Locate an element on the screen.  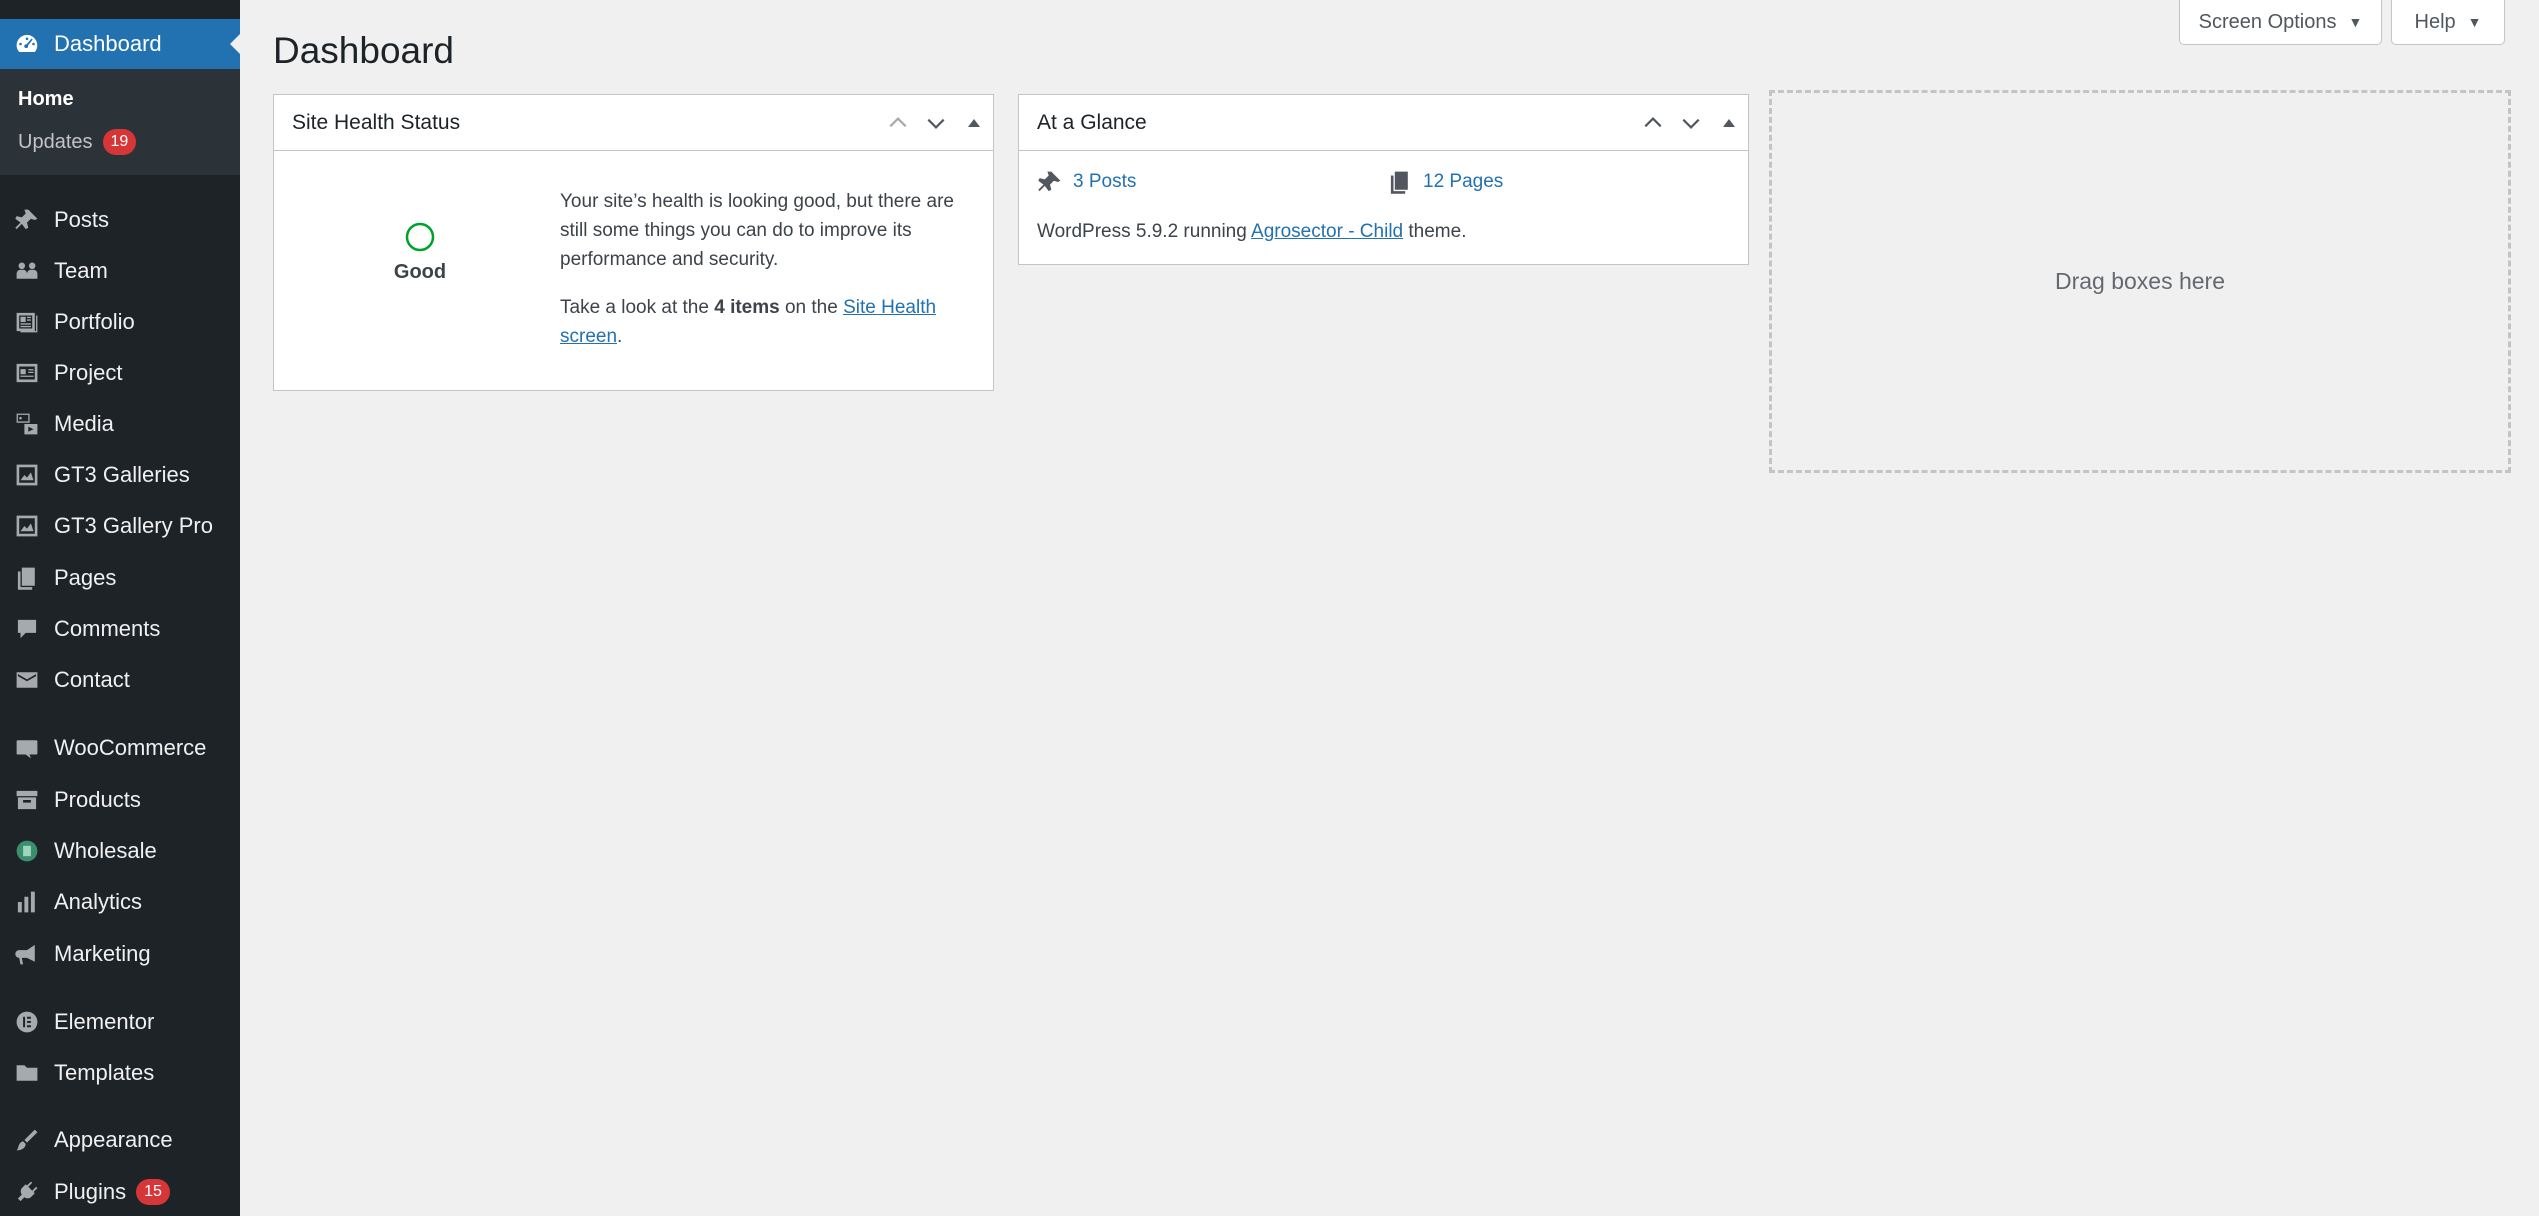
sidebar-item-gt3-gallery-pro: GT3 Gallery Pro is located at coordinates (120, 525).